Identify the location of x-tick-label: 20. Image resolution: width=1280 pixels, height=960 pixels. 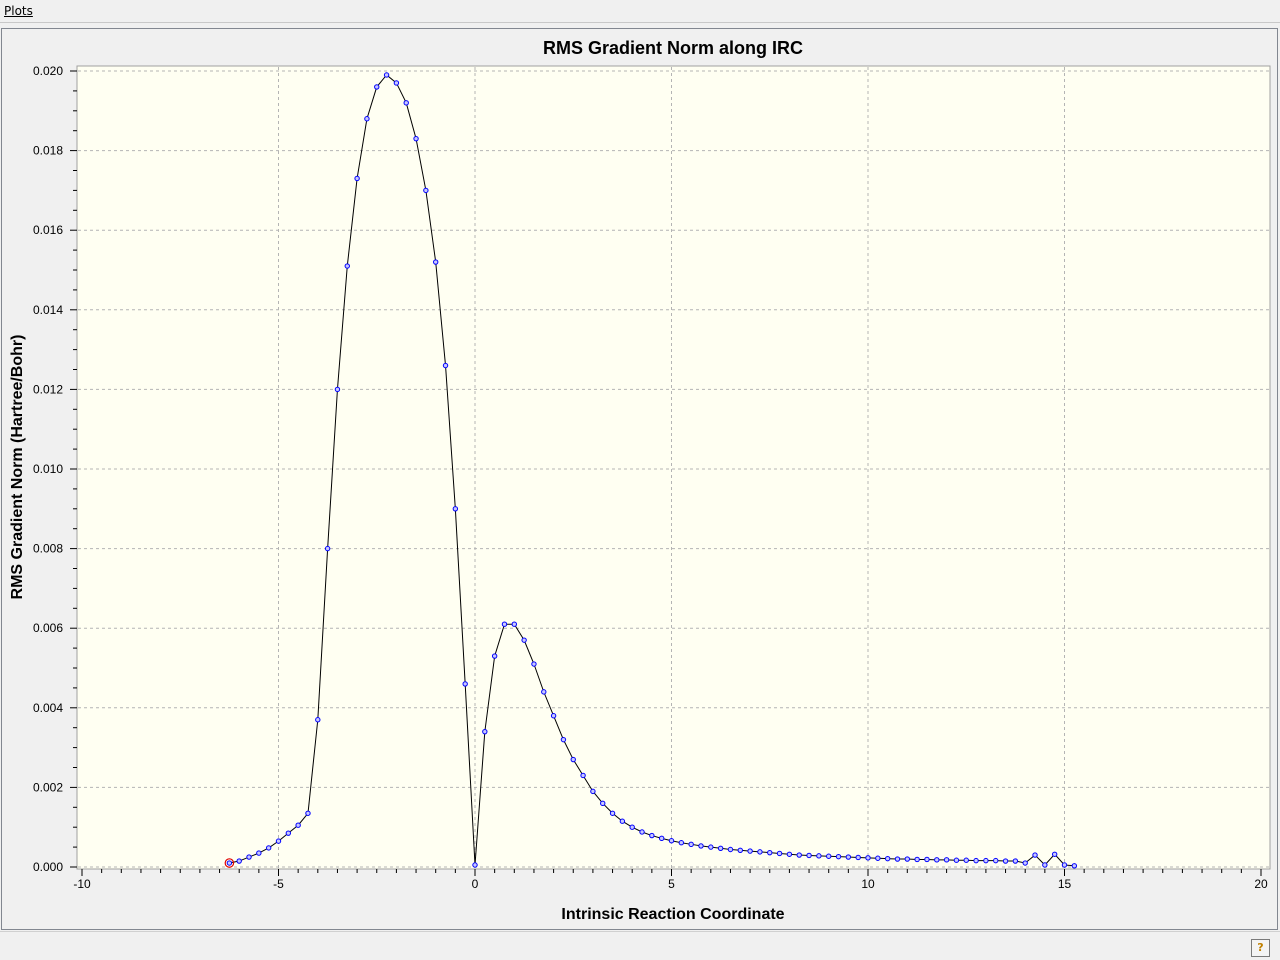
(1261, 884).